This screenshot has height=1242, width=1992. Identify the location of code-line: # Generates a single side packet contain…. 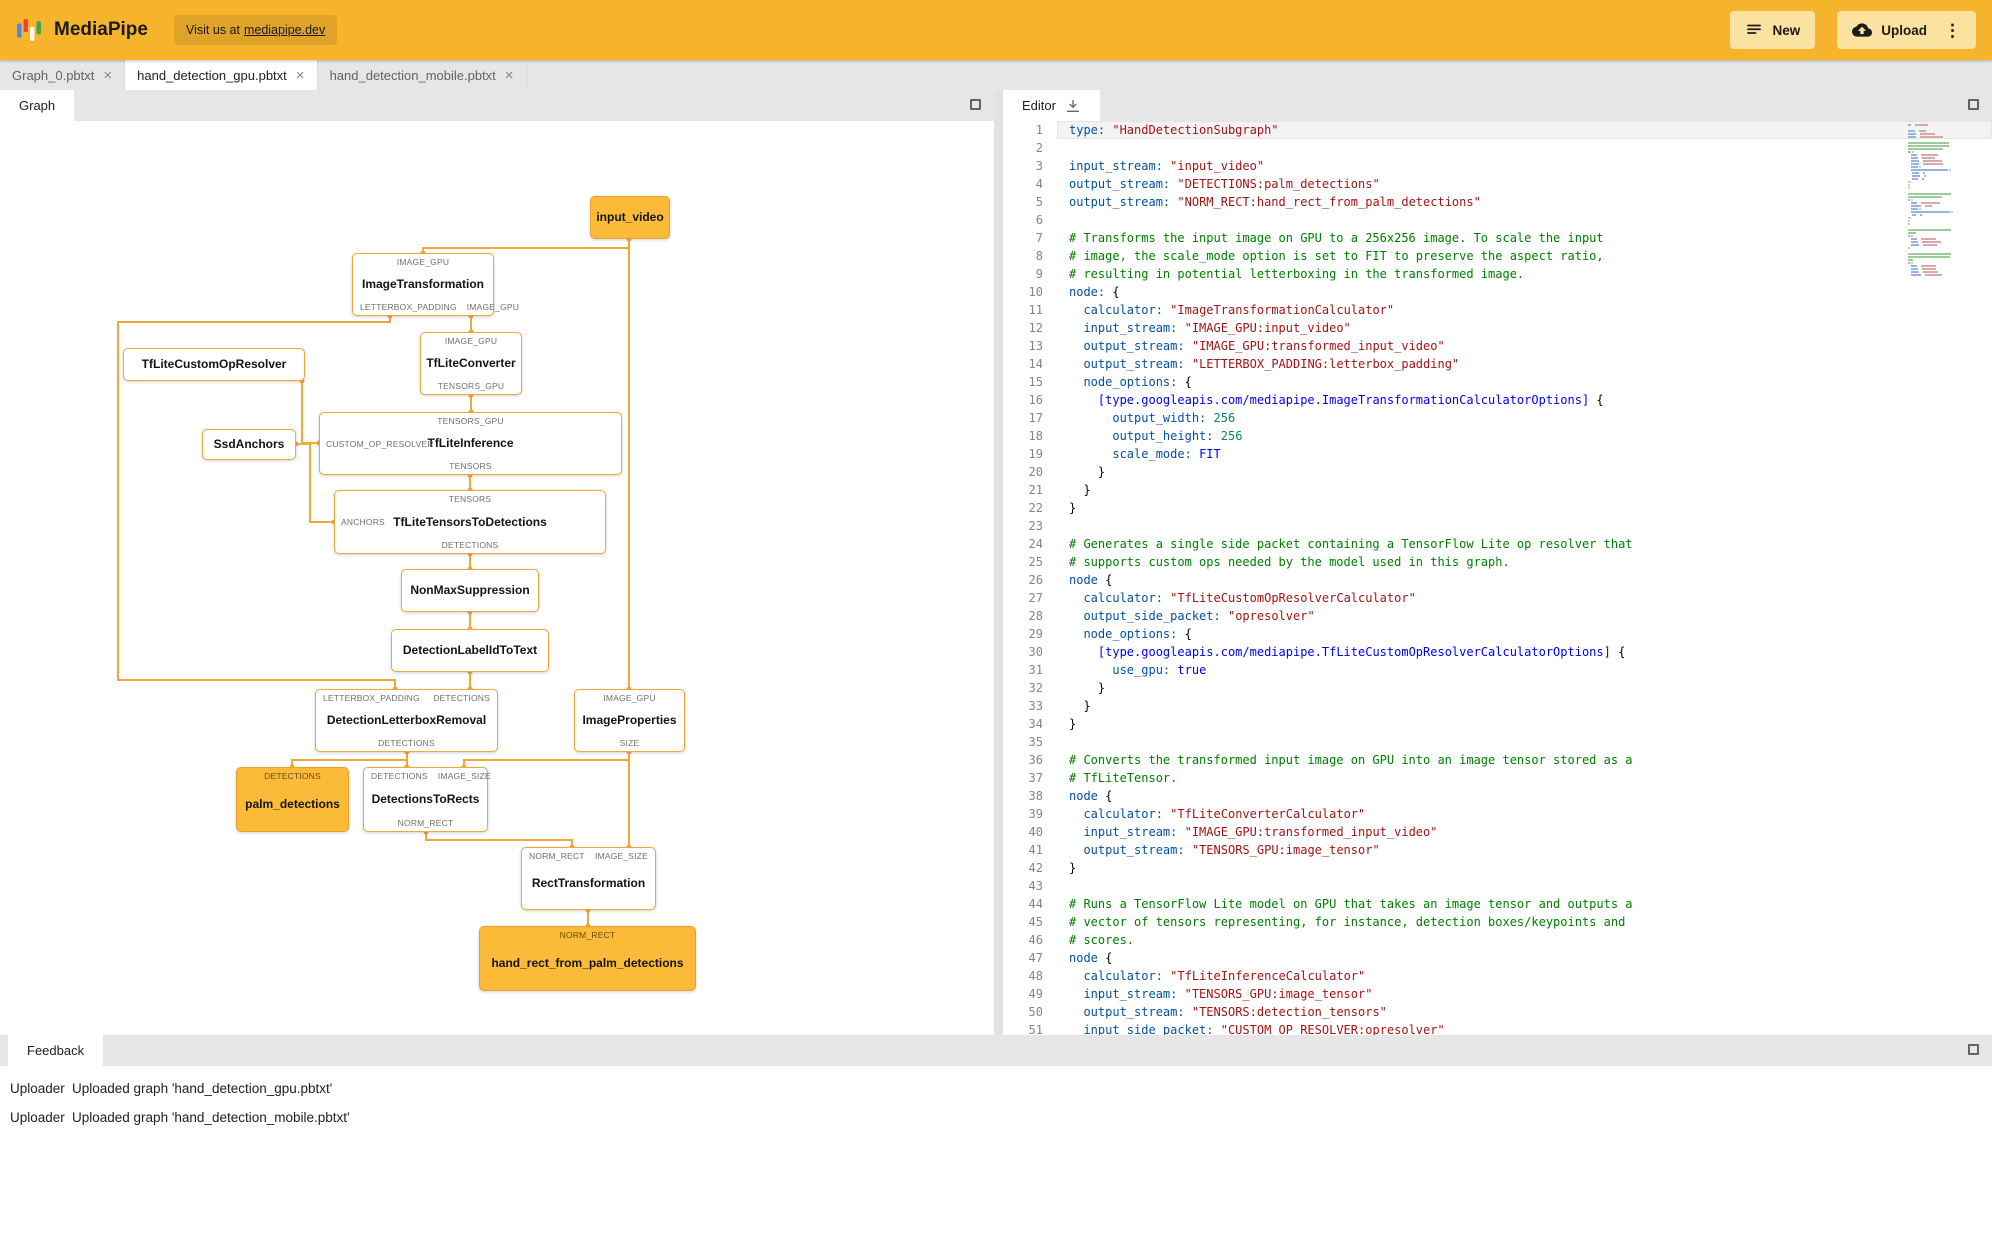
(1524, 544).